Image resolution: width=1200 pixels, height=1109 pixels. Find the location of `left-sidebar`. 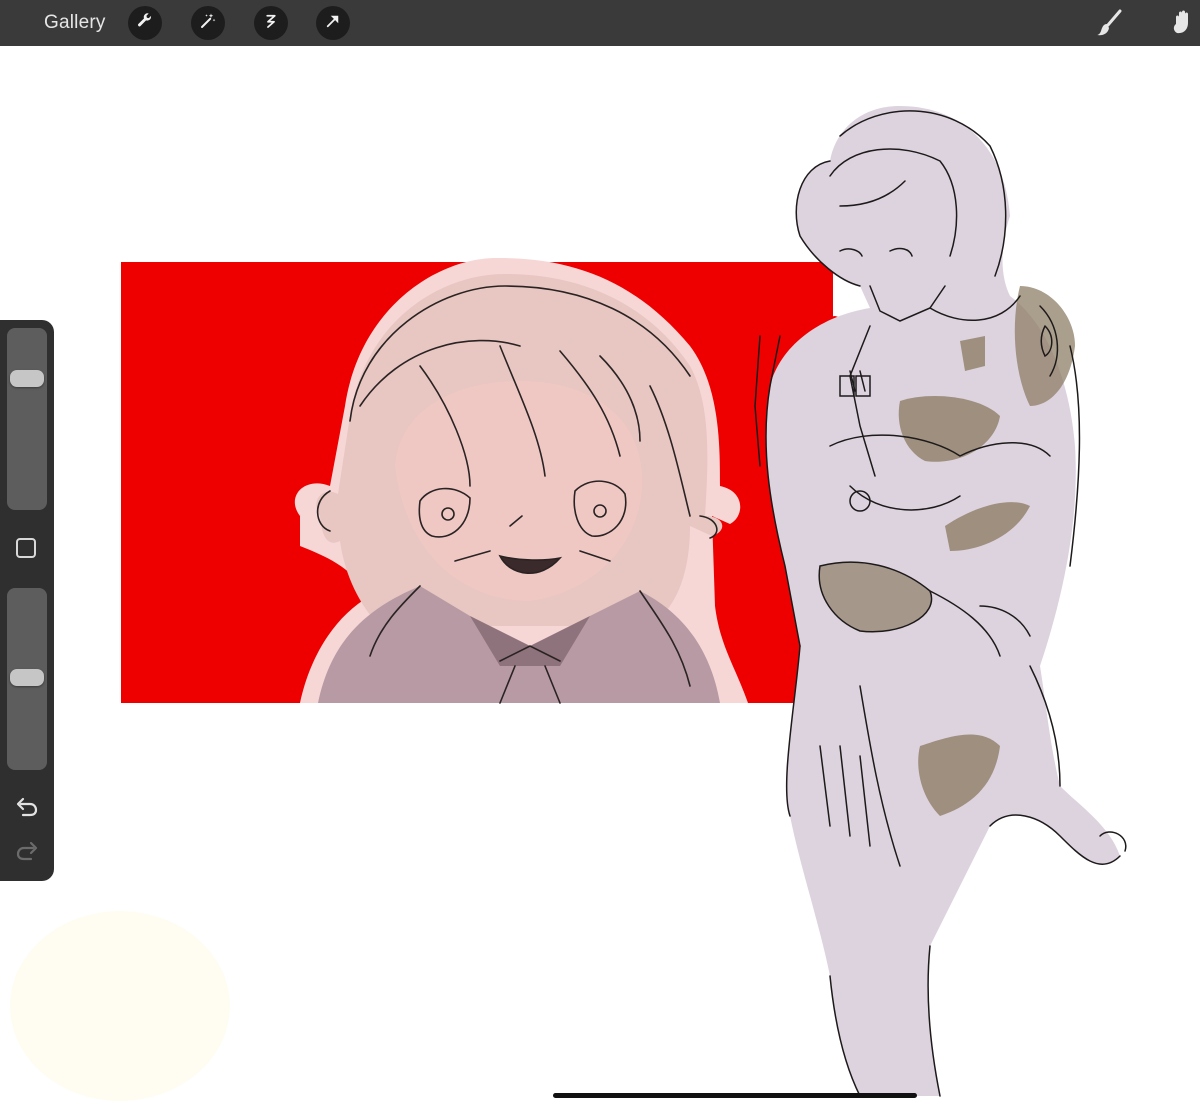

left-sidebar is located at coordinates (27, 600).